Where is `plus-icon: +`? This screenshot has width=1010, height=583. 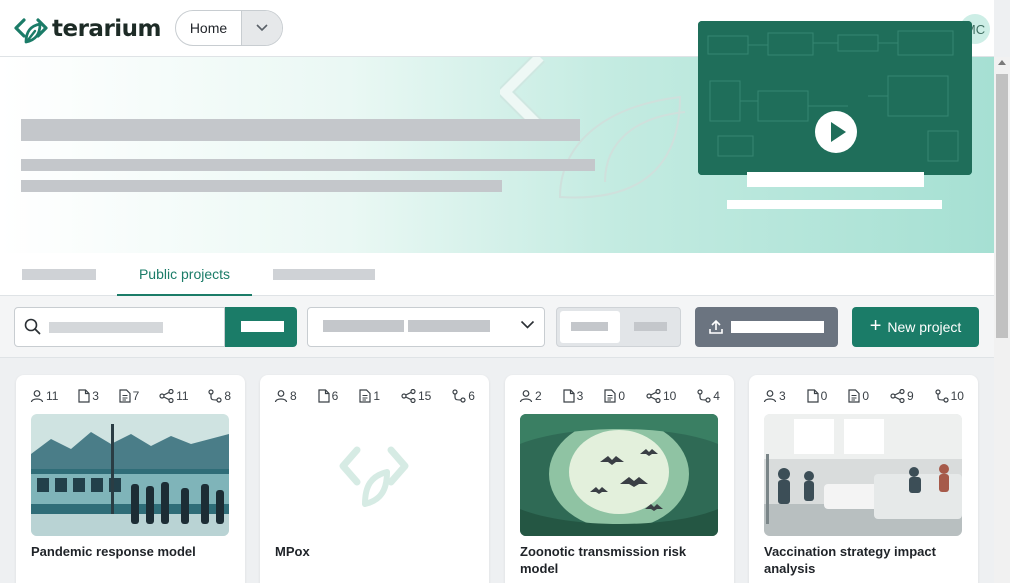 plus-icon: + is located at coordinates (875, 326).